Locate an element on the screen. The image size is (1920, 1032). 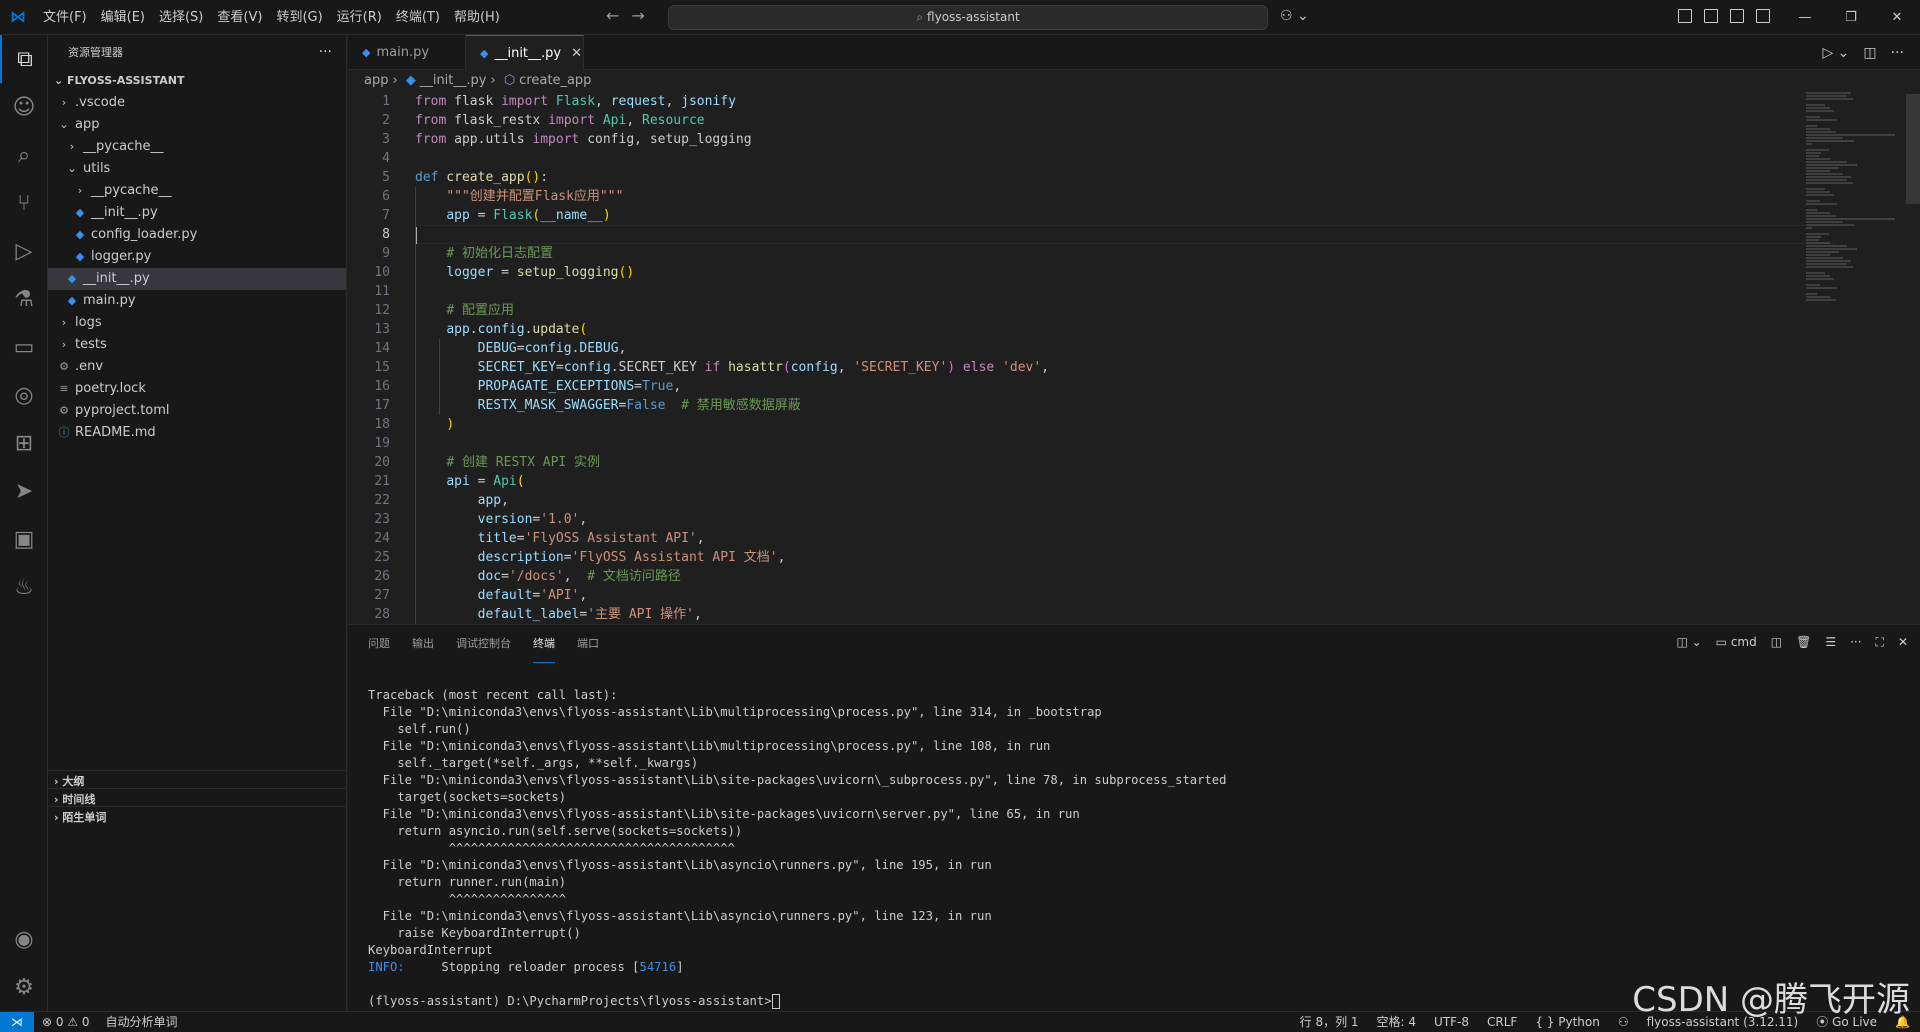
toggle-panel-icon is located at coordinates (1737, 16).